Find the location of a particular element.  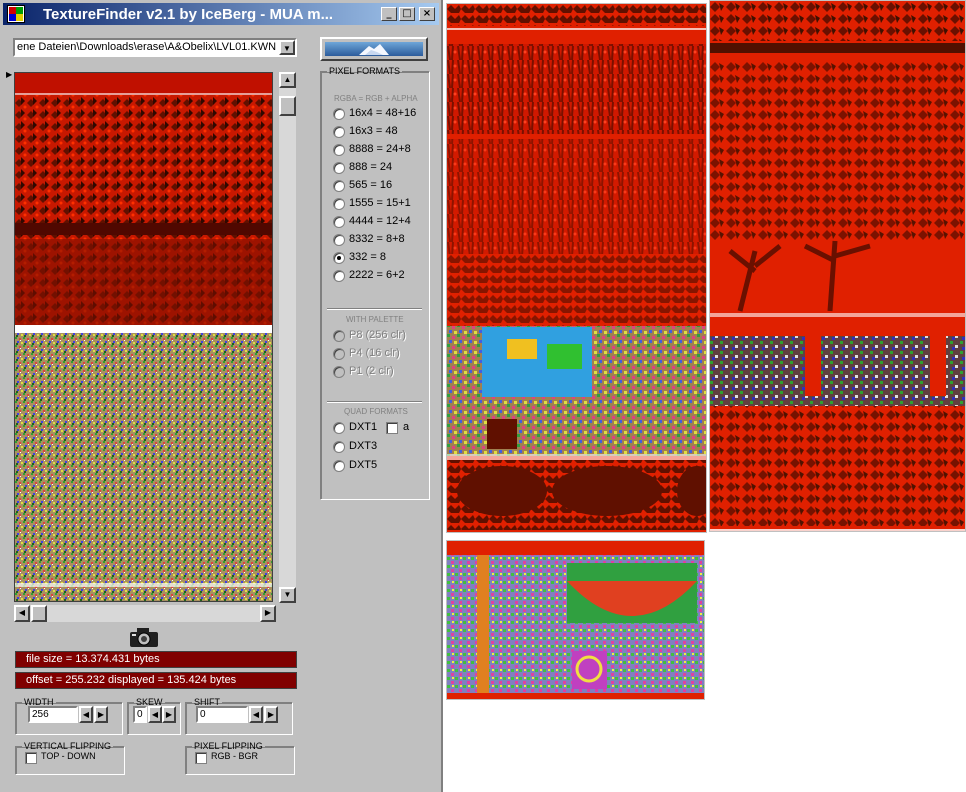

dxt1-alpha-checkbox is located at coordinates (392, 428).